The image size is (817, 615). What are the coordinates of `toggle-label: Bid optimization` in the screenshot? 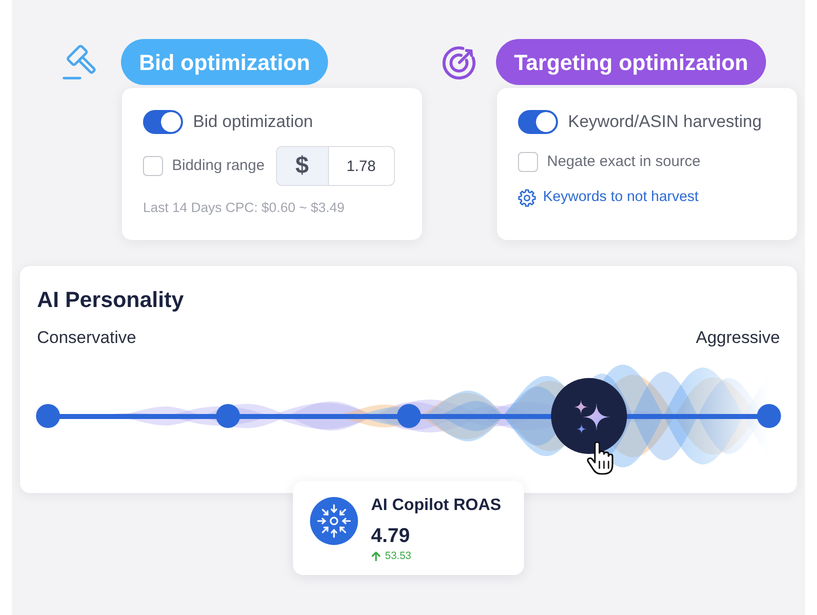 It's located at (253, 122).